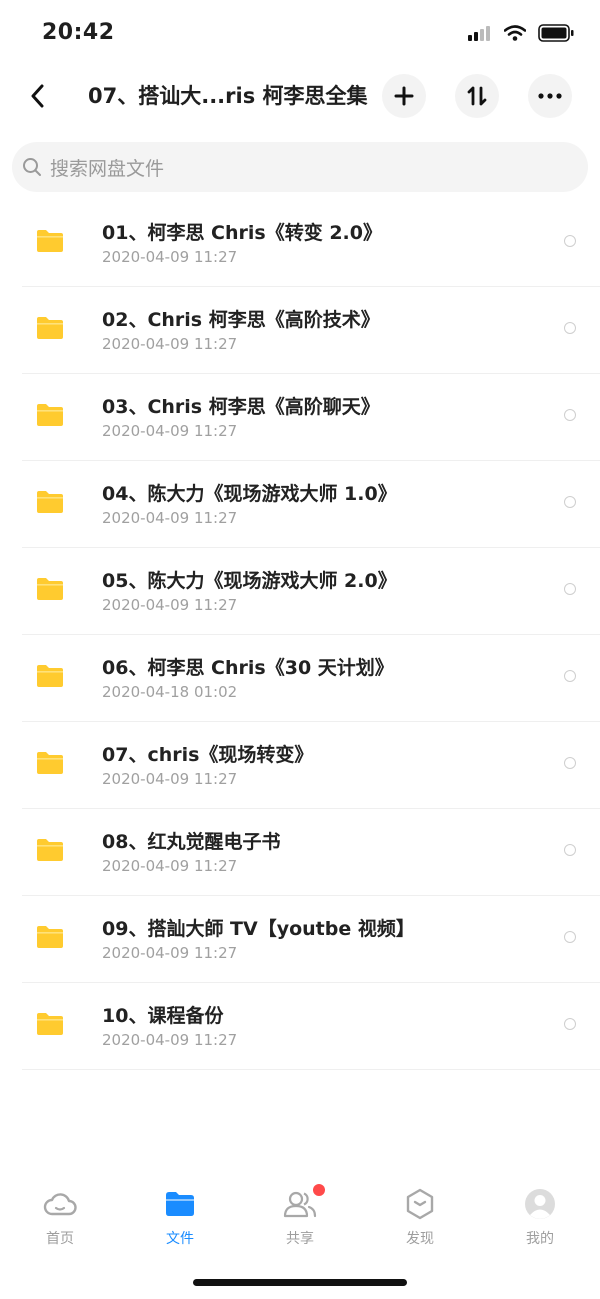 This screenshot has height=1299, width=600. Describe the element at coordinates (515, 35) in the screenshot. I see `wifi-icon` at that location.